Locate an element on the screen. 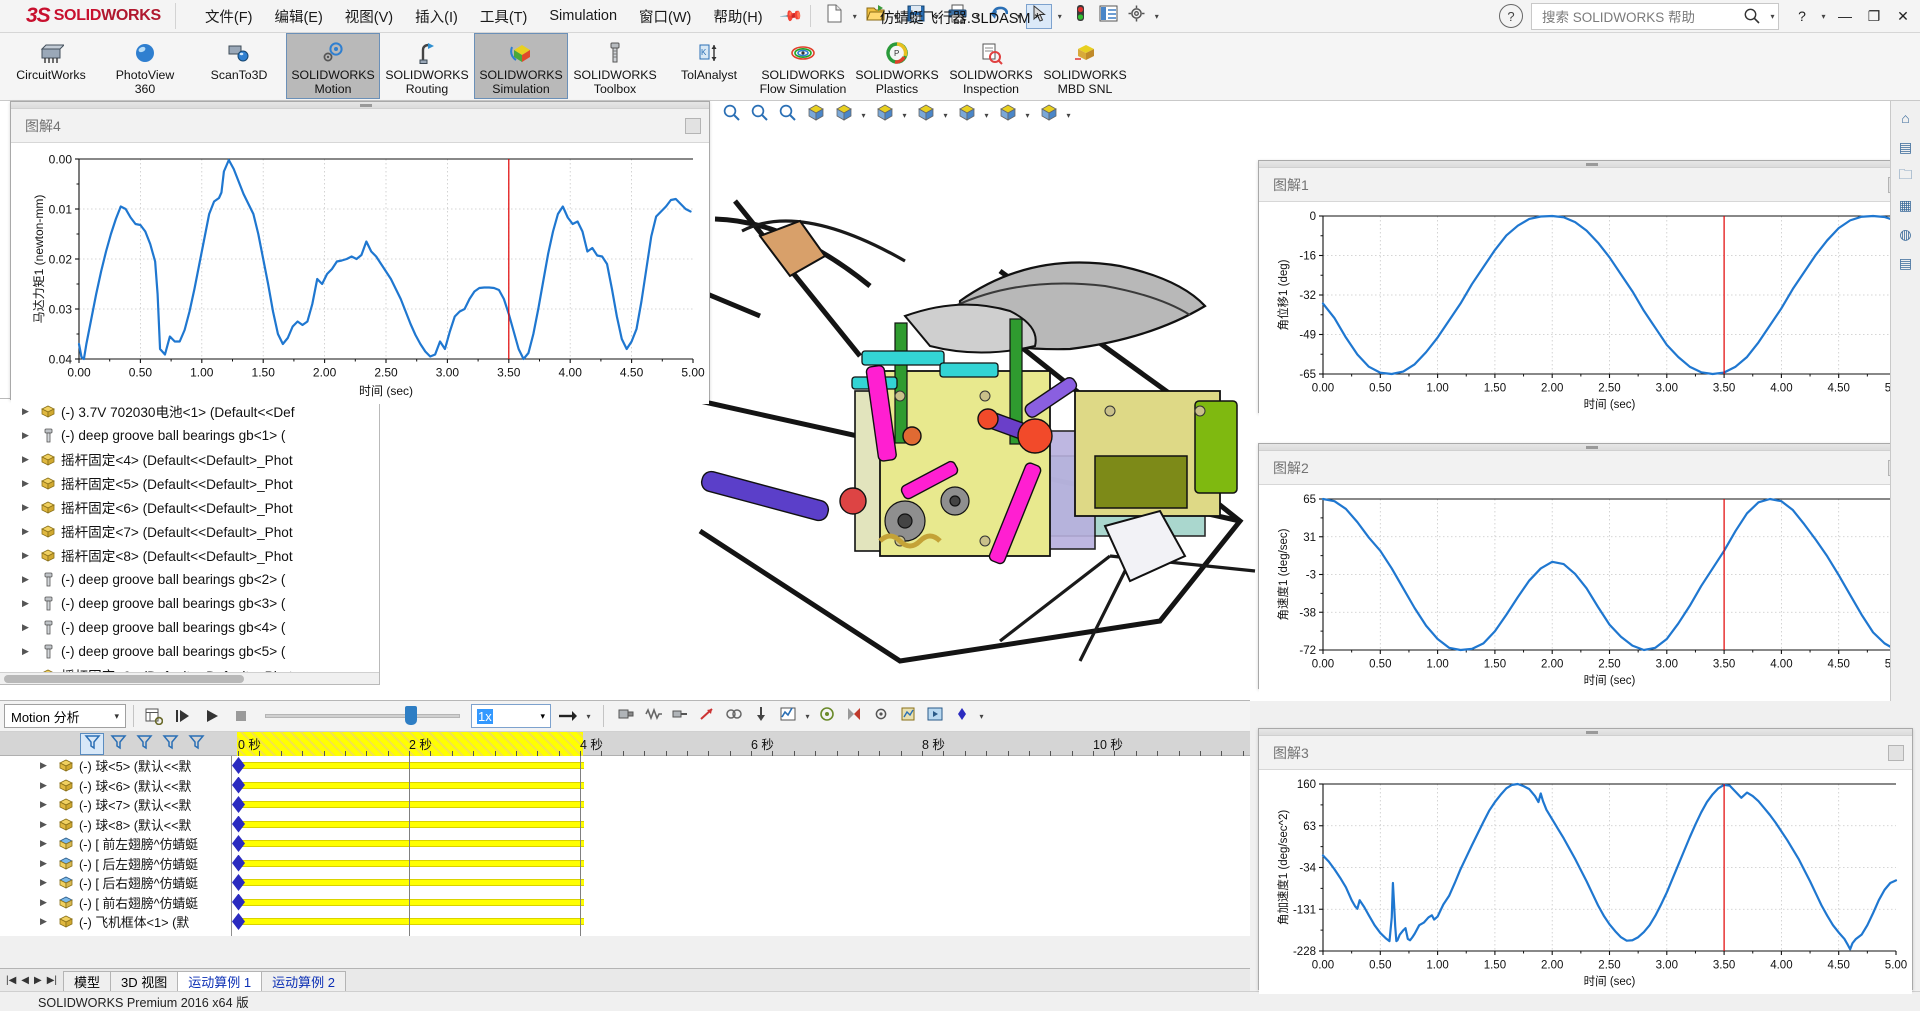 The width and height of the screenshot is (1920, 1011). filter-drivers-button is located at coordinates (144, 744).